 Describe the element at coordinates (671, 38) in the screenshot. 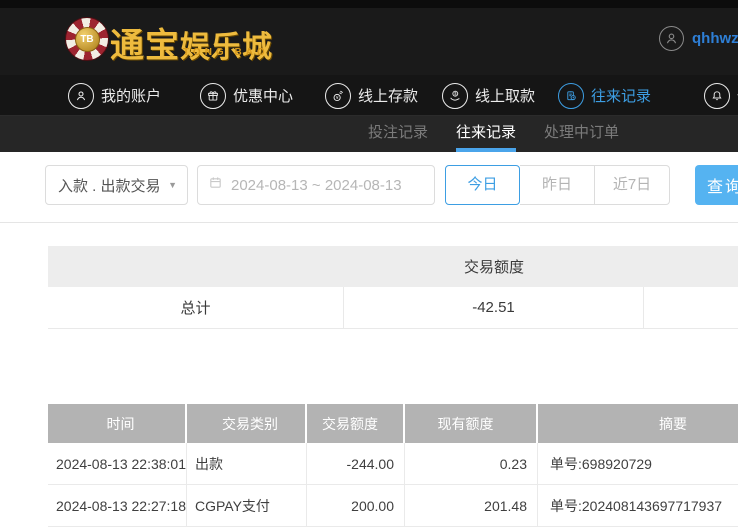

I see `user-avatar-icon` at that location.